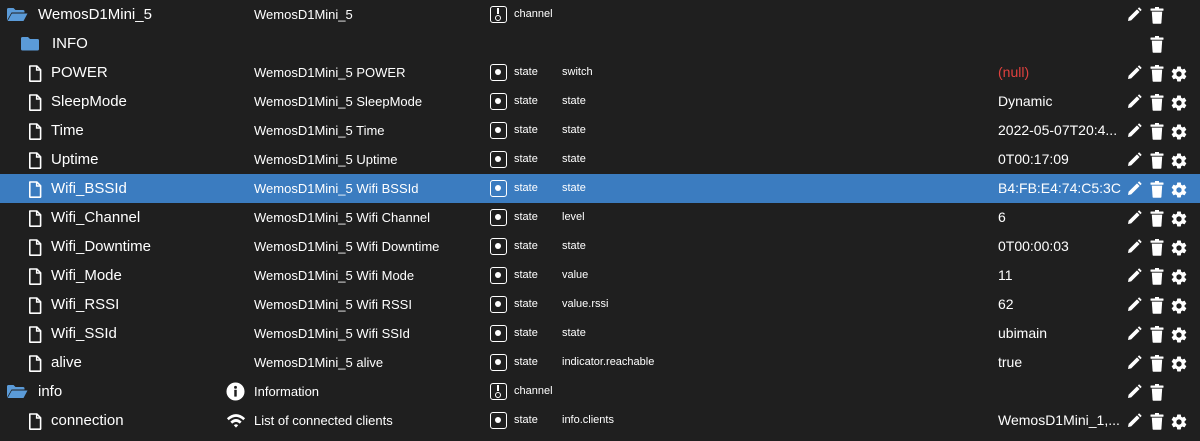 The width and height of the screenshot is (1200, 441). What do you see at coordinates (1059, 188) in the screenshot?
I see `object-value: B4:FB:E4:74:C5:3C` at bounding box center [1059, 188].